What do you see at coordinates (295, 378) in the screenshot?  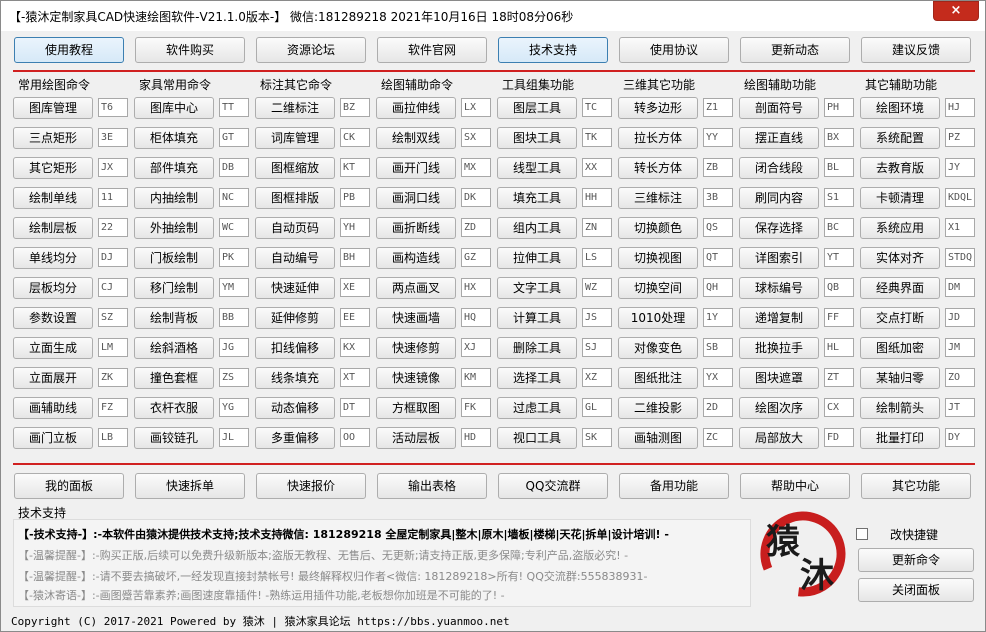 I see `command-button: 线条填充` at bounding box center [295, 378].